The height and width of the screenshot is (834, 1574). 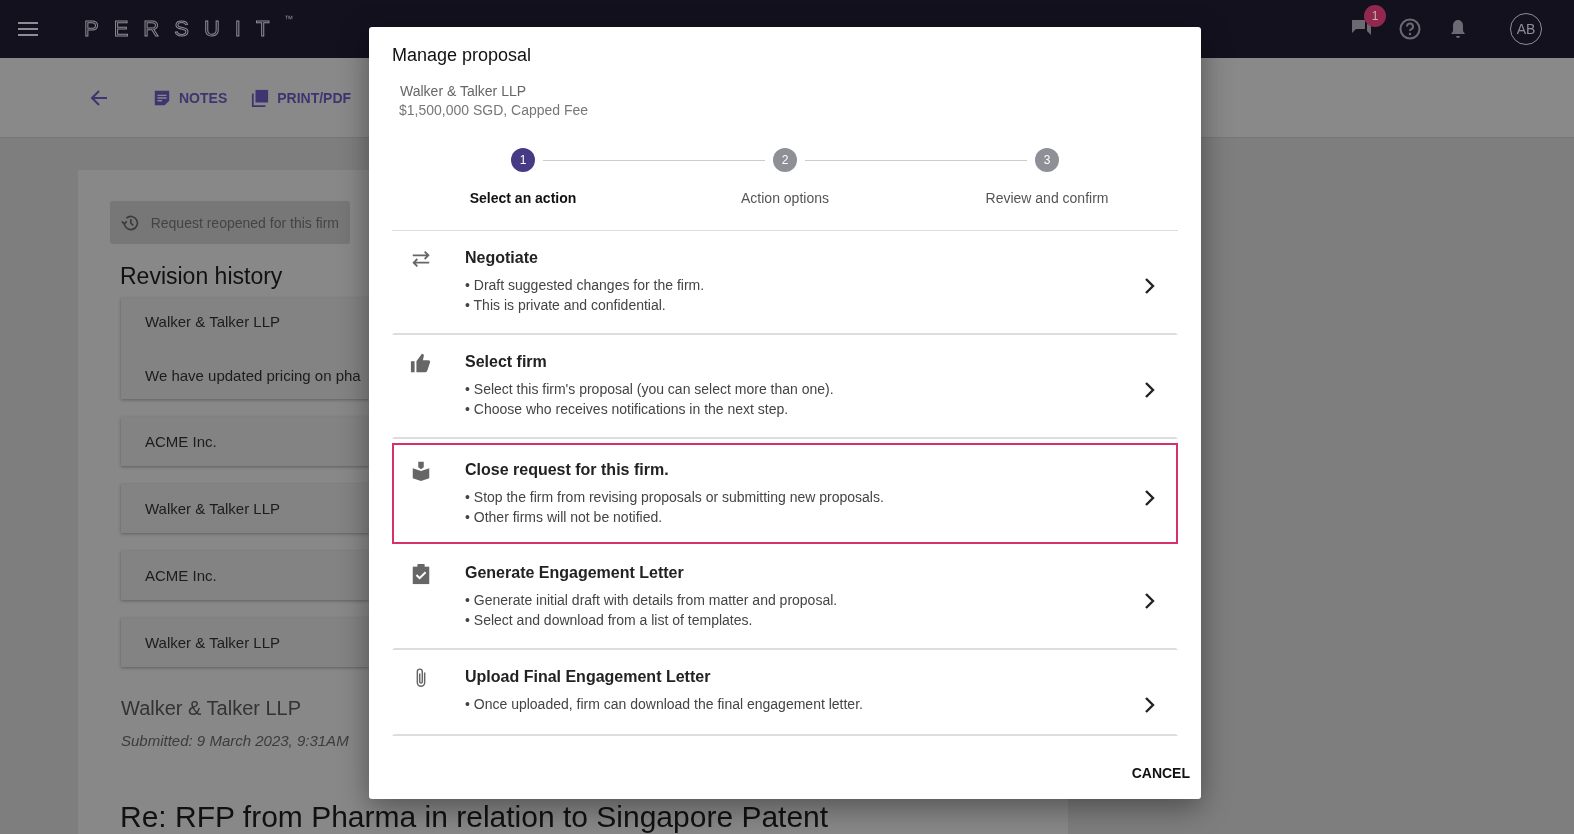 I want to click on action-description: • Select and download from a list of templates., so click(x=609, y=620).